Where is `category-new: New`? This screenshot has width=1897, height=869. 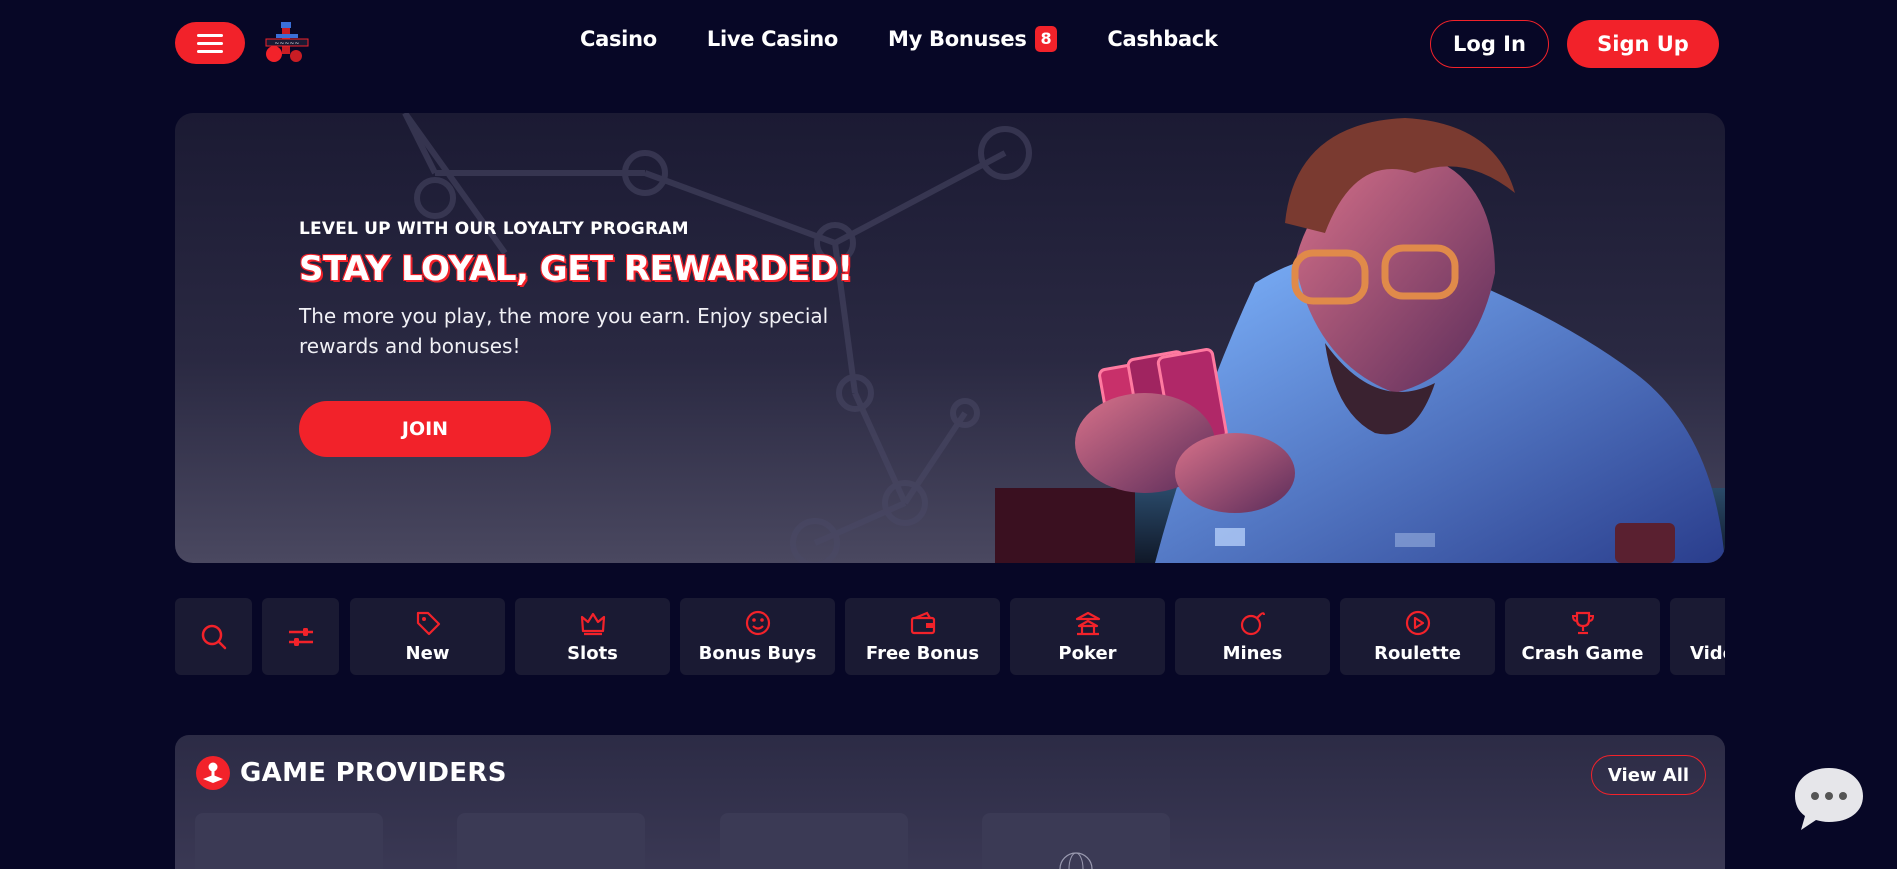 category-new: New is located at coordinates (427, 636).